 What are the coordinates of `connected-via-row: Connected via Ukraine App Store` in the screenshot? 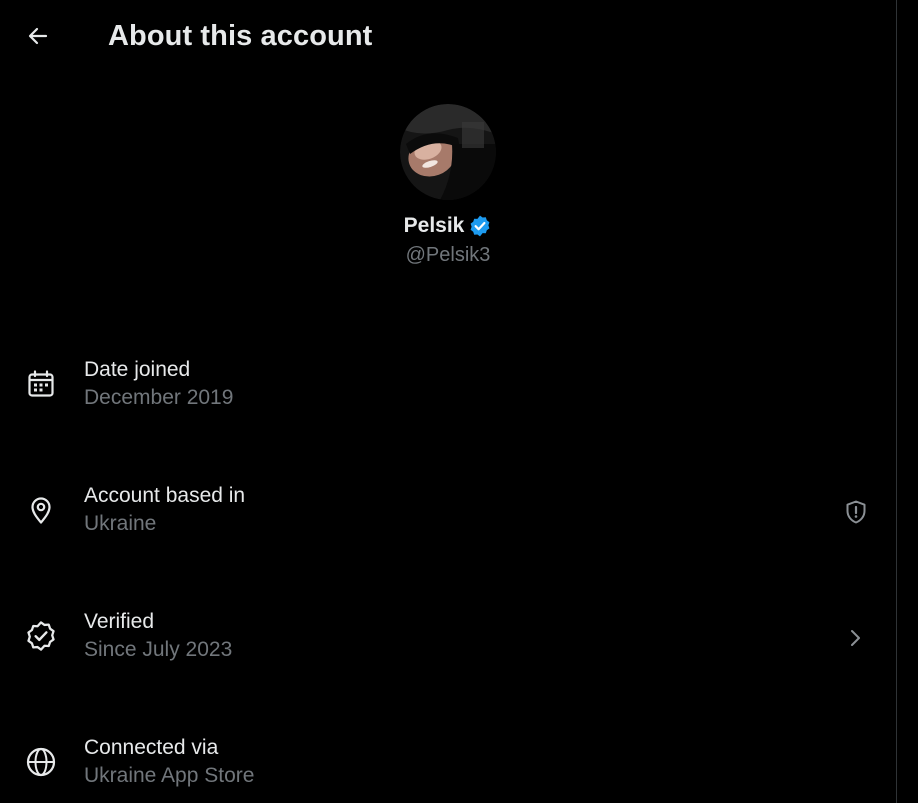 It's located at (448, 758).